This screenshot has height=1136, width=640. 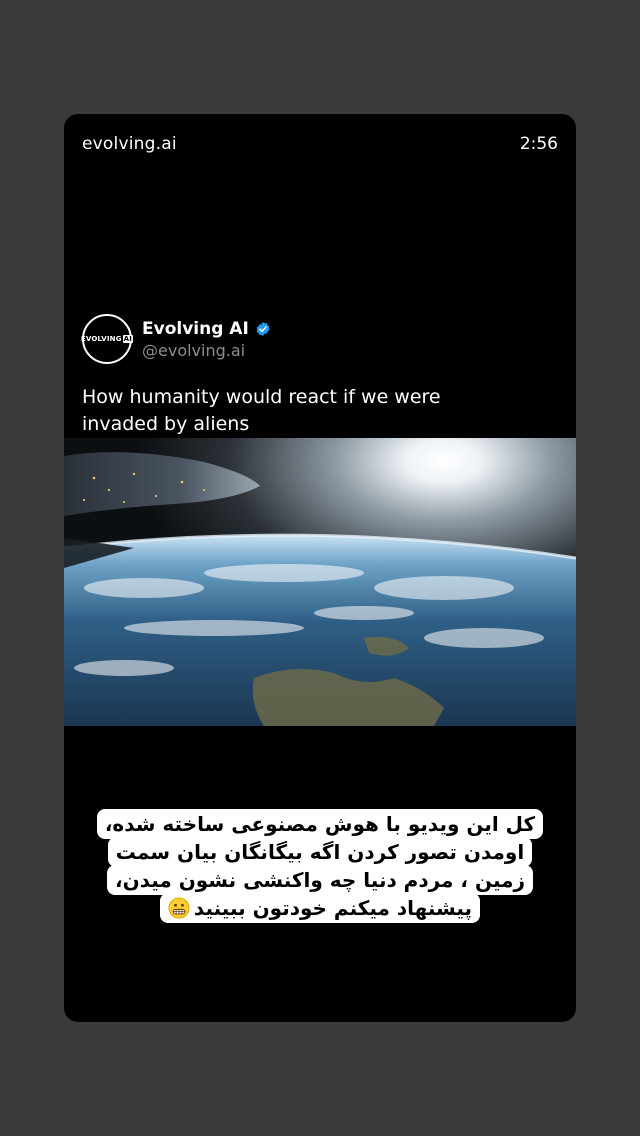 I want to click on story-header: evolving.ai 2:56, so click(x=320, y=144).